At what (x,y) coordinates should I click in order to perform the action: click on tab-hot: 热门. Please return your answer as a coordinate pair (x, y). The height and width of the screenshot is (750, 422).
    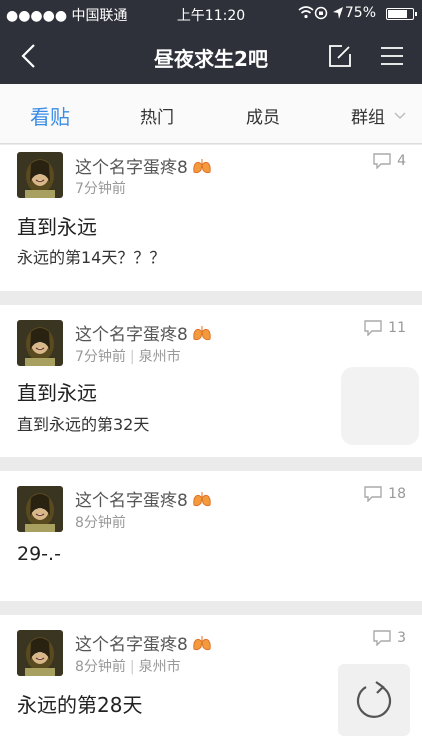
    Looking at the image, I should click on (157, 115).